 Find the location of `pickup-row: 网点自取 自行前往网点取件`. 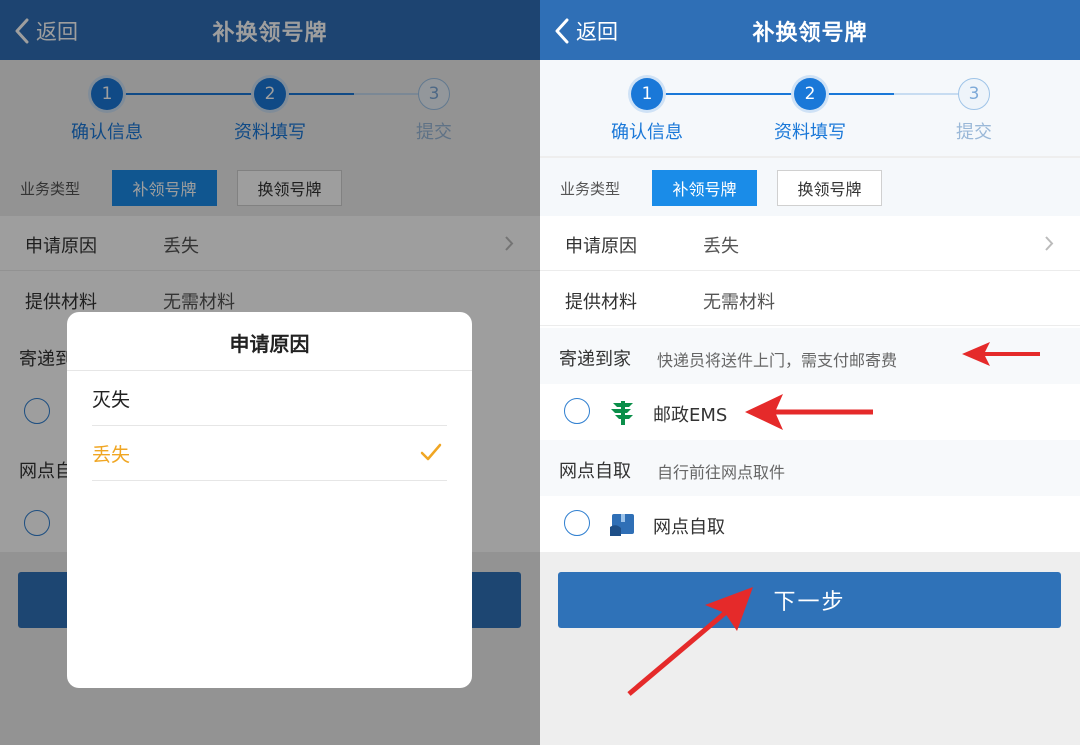

pickup-row: 网点自取 自行前往网点取件 is located at coordinates (810, 468).